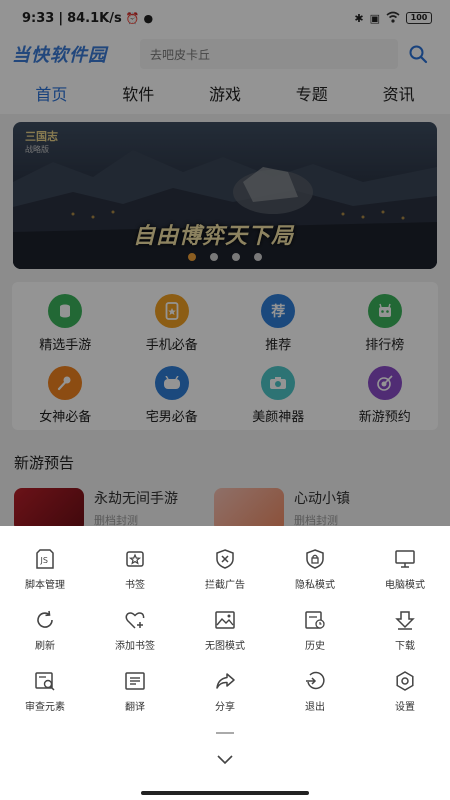  Describe the element at coordinates (135, 620) in the screenshot. I see `heart-plus-icon` at that location.